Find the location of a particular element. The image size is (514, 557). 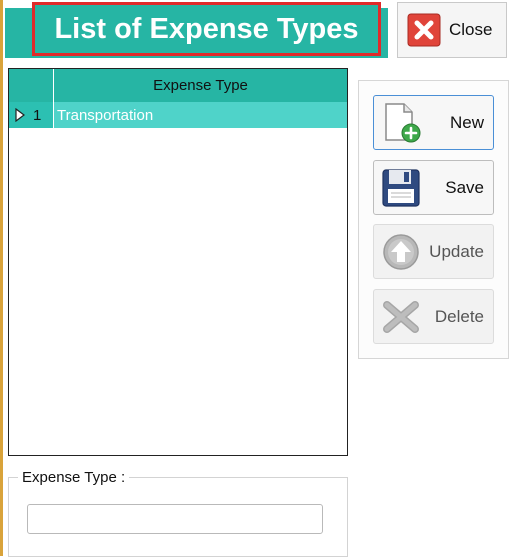

delete-button: Delete is located at coordinates (433, 316).